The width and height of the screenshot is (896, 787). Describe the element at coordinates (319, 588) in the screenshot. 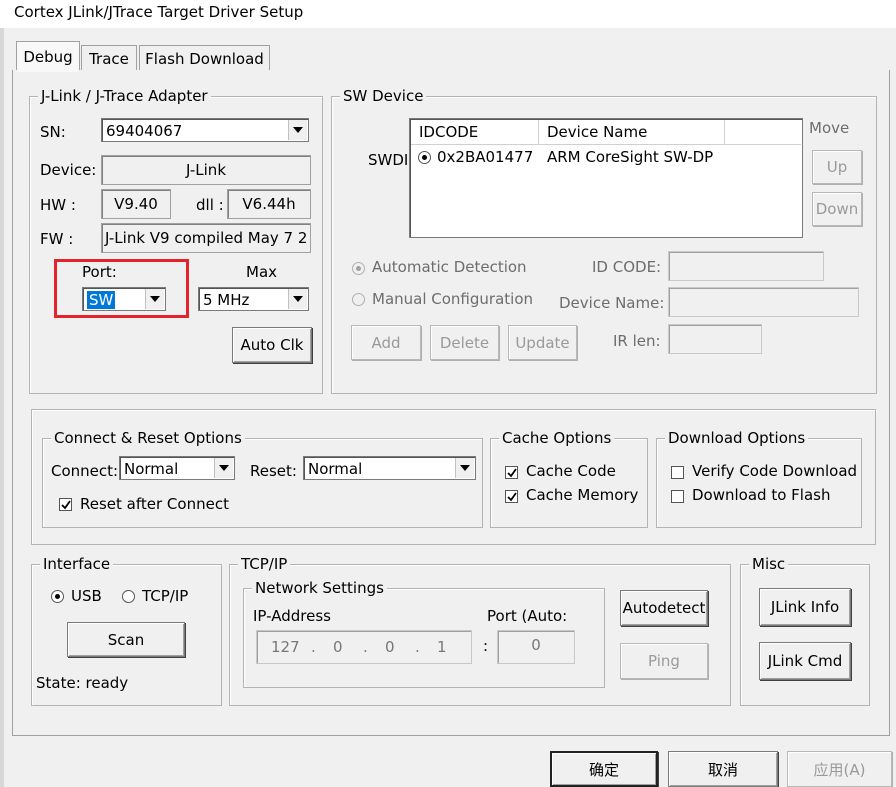

I see `network-settings-title: Network Settings` at that location.